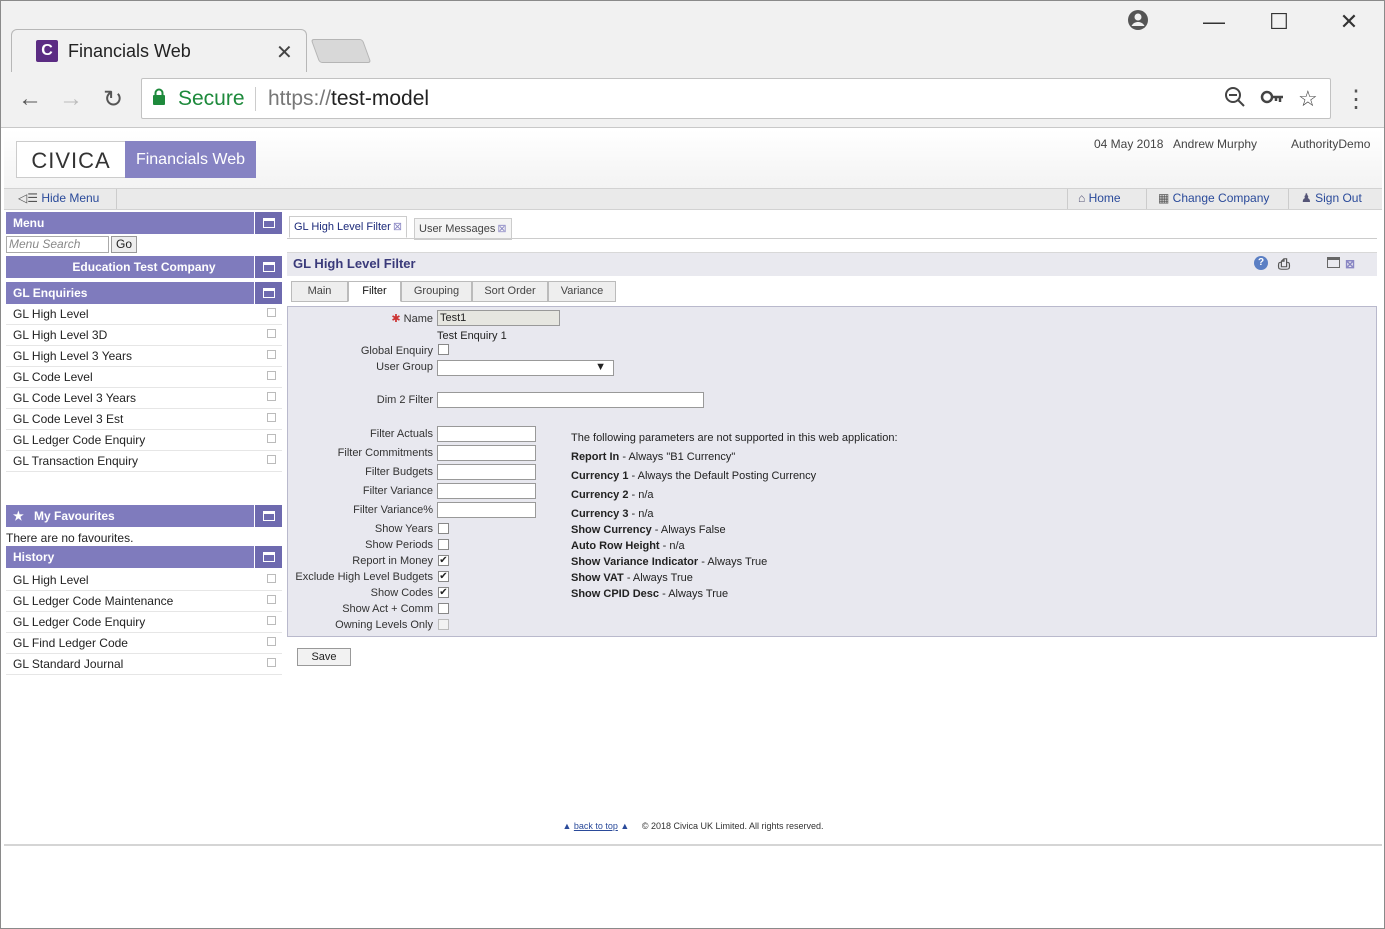 The width and height of the screenshot is (1385, 929). I want to click on sidebar-item: GL Code Level 3 Est, so click(144, 419).